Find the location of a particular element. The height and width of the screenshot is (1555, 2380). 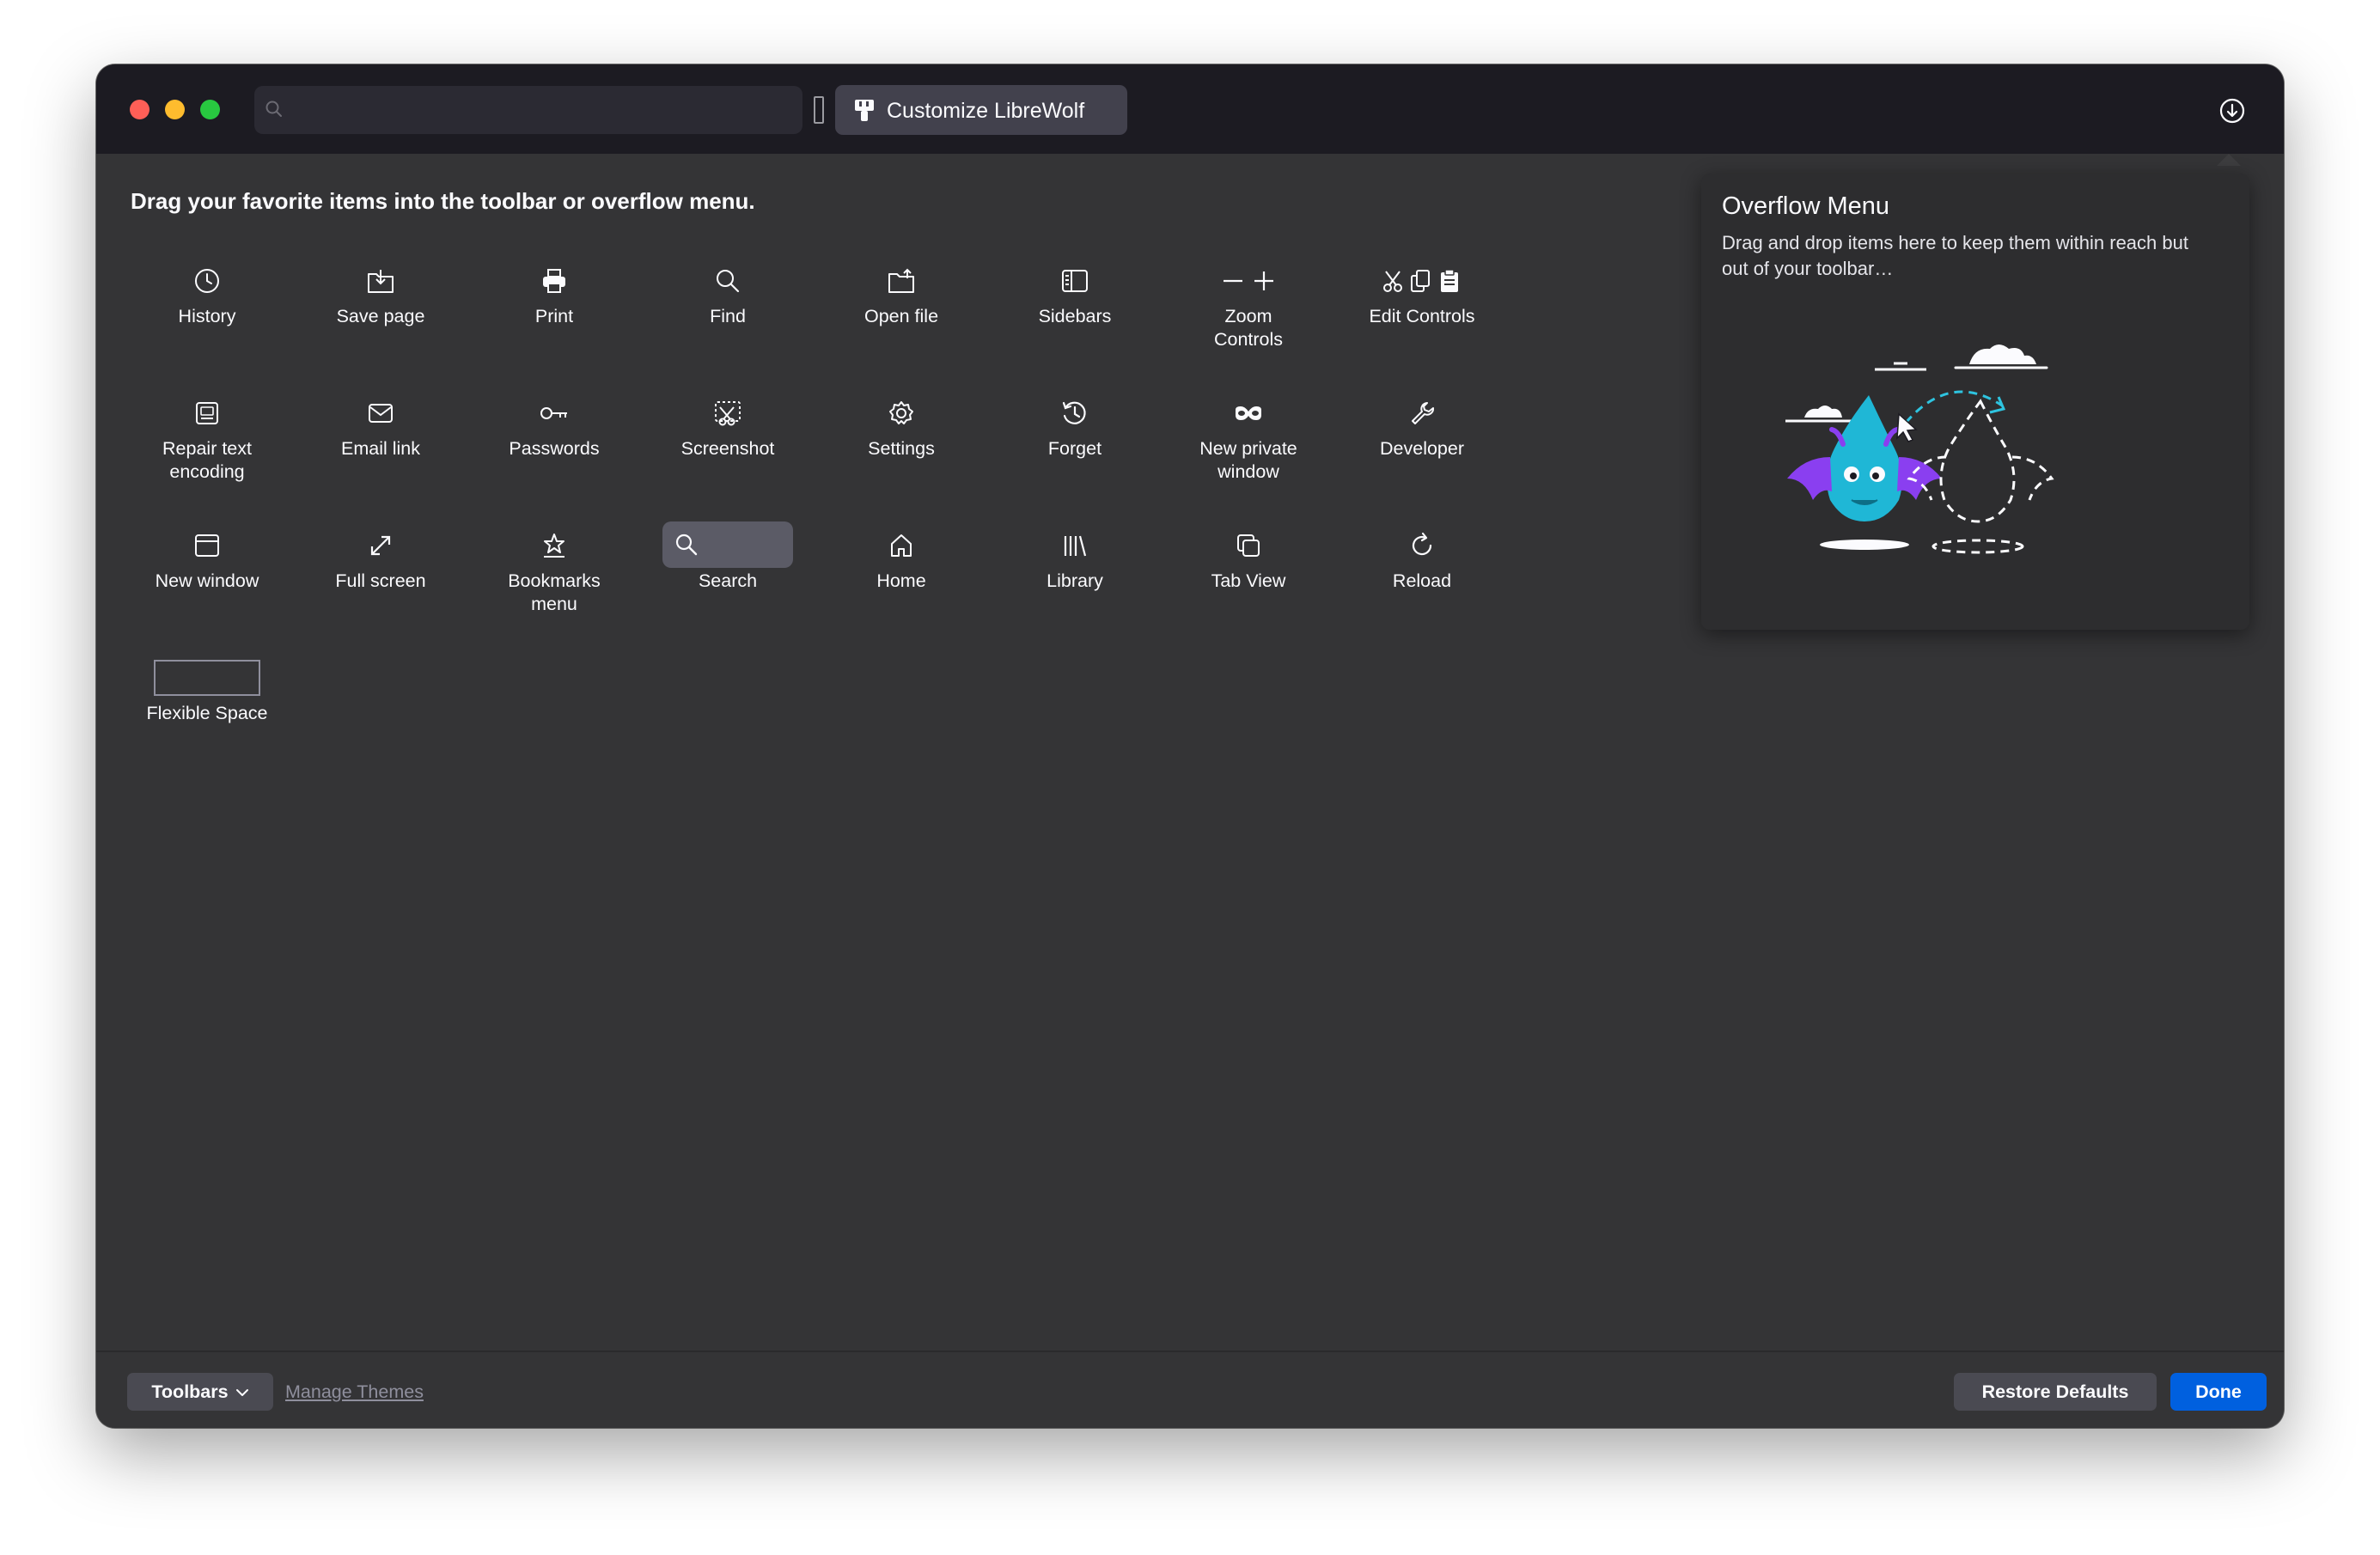

gear-icon is located at coordinates (901, 413).